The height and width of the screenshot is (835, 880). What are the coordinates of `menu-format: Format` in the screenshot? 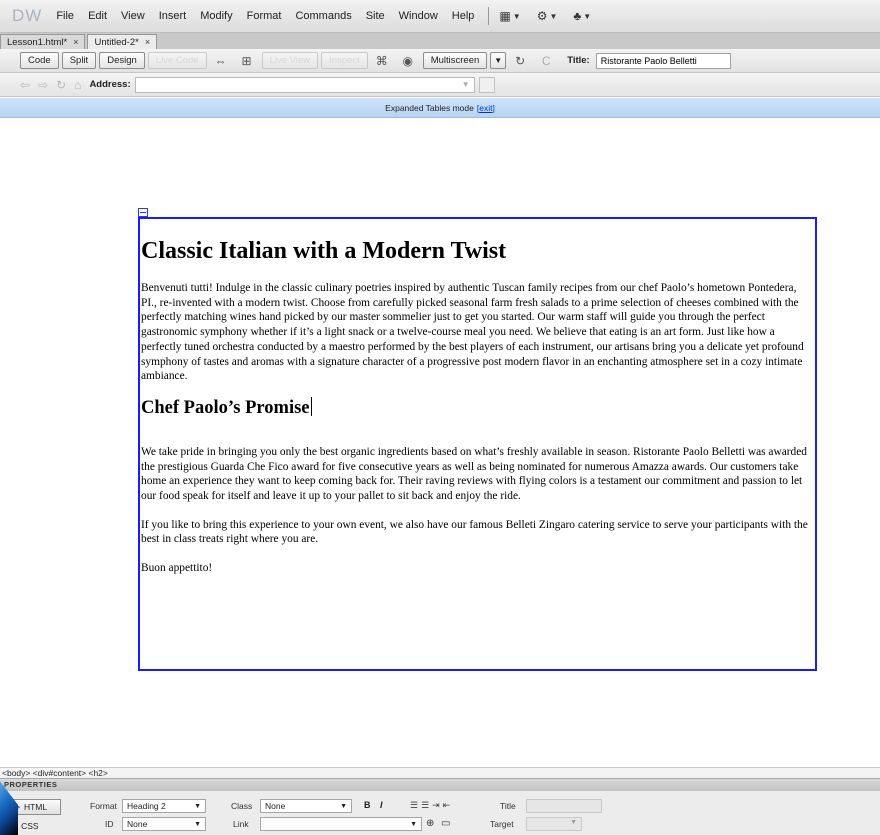 It's located at (264, 16).